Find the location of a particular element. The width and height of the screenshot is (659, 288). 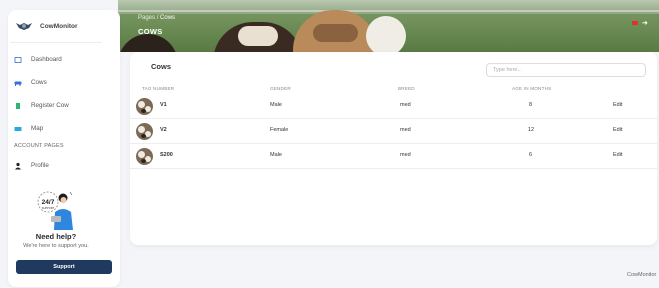

breadcrumb: Pages / Cows is located at coordinates (156, 18).